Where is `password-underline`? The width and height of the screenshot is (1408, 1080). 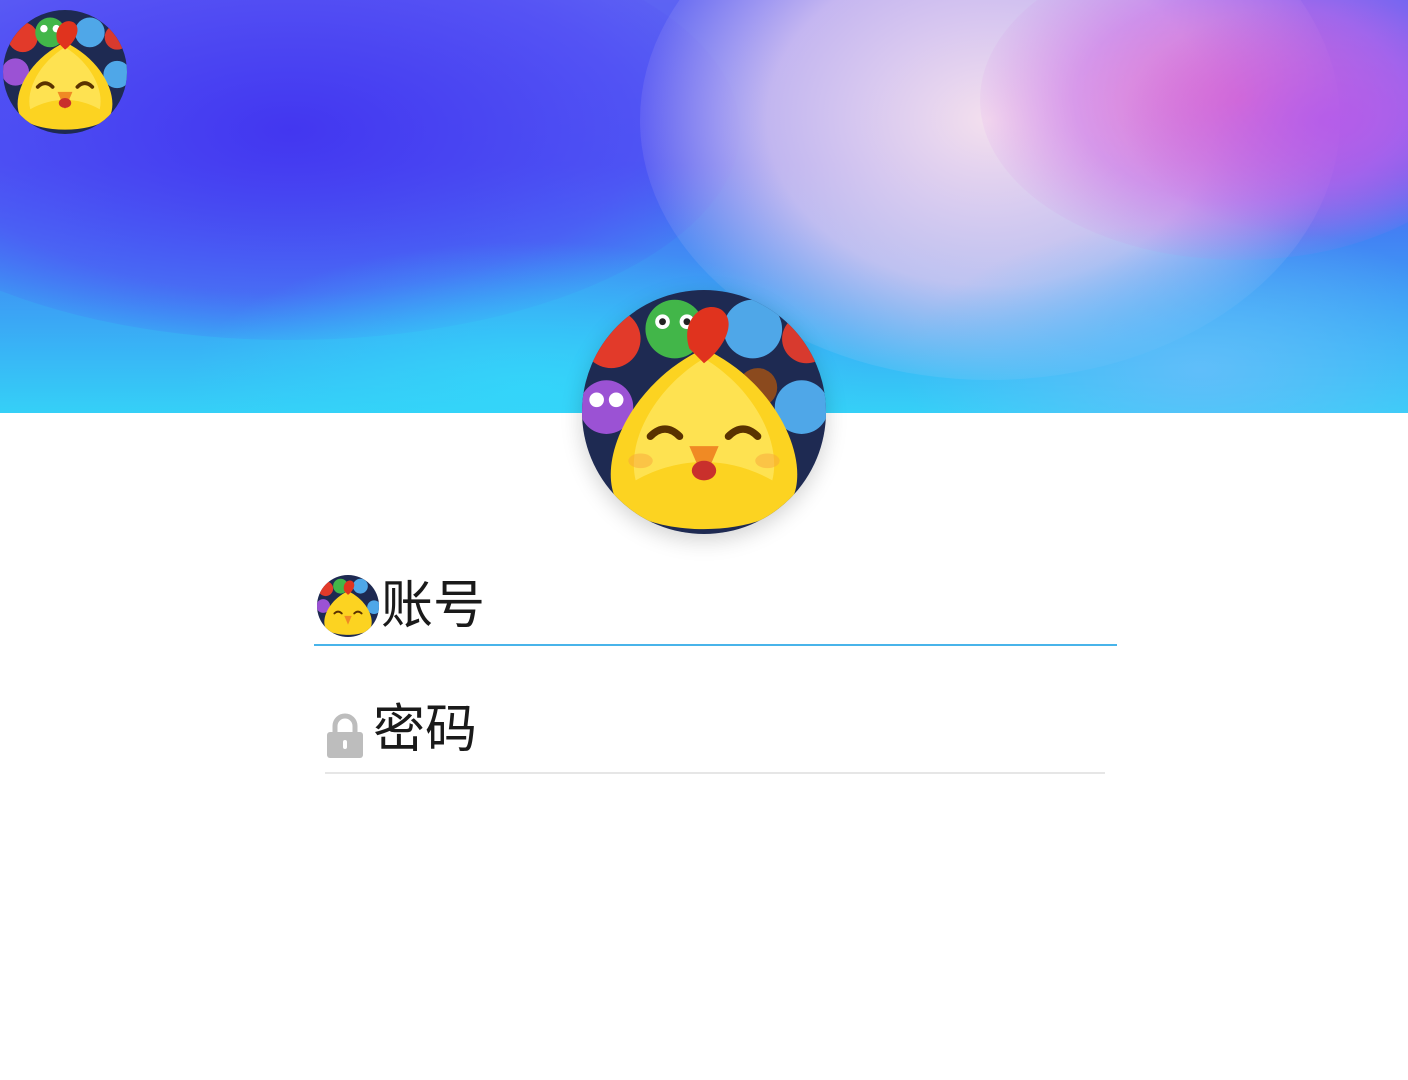 password-underline is located at coordinates (715, 773).